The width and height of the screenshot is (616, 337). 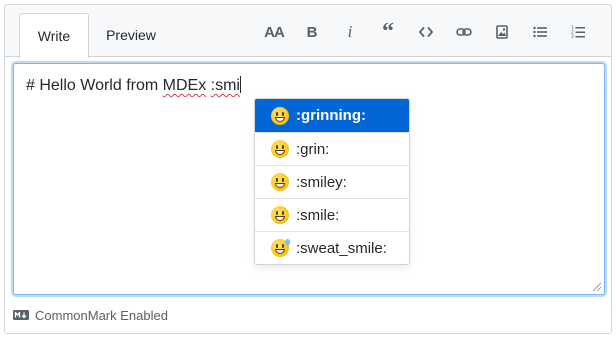 I want to click on suggestion-item-smile: :smile:, so click(x=332, y=214).